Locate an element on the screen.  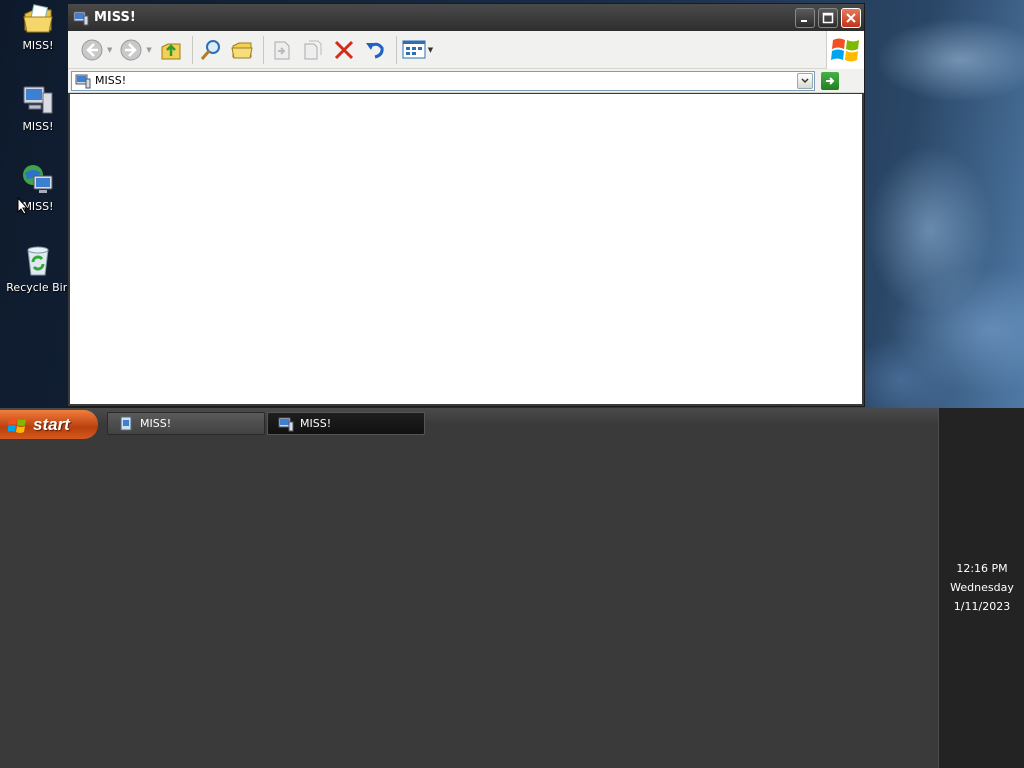
desktop-icon-documents: MISS! is located at coordinates (38, 27).